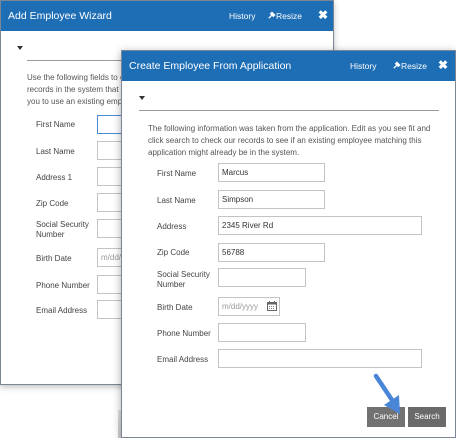  What do you see at coordinates (320, 225) in the screenshot?
I see `address-field` at bounding box center [320, 225].